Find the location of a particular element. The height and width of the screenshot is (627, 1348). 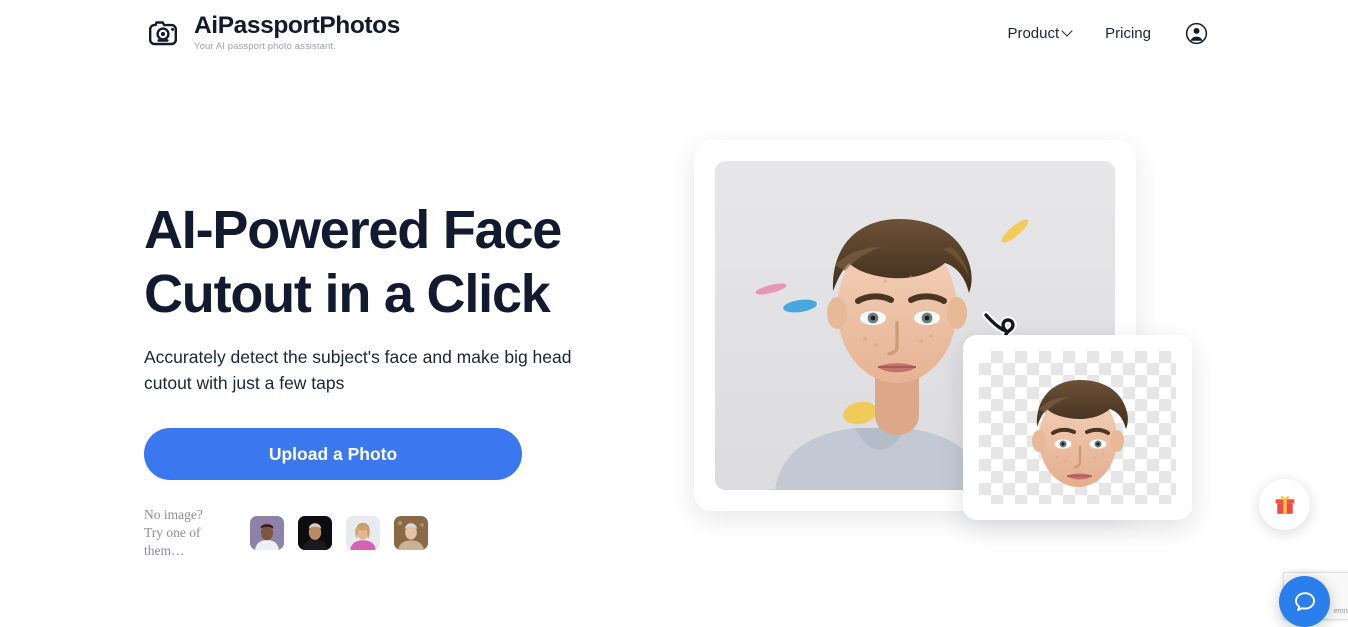

main-nav: Product Pricing is located at coordinates (1107, 33).